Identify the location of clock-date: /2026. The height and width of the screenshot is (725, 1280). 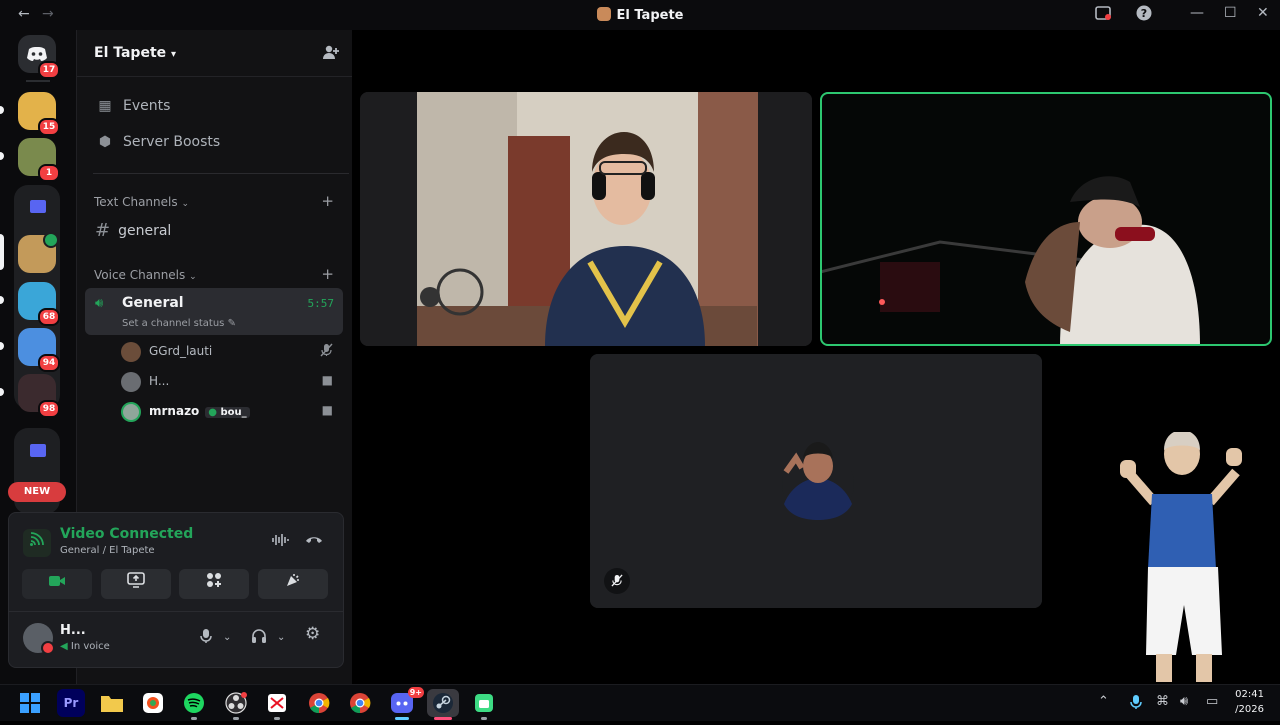
(1249, 709).